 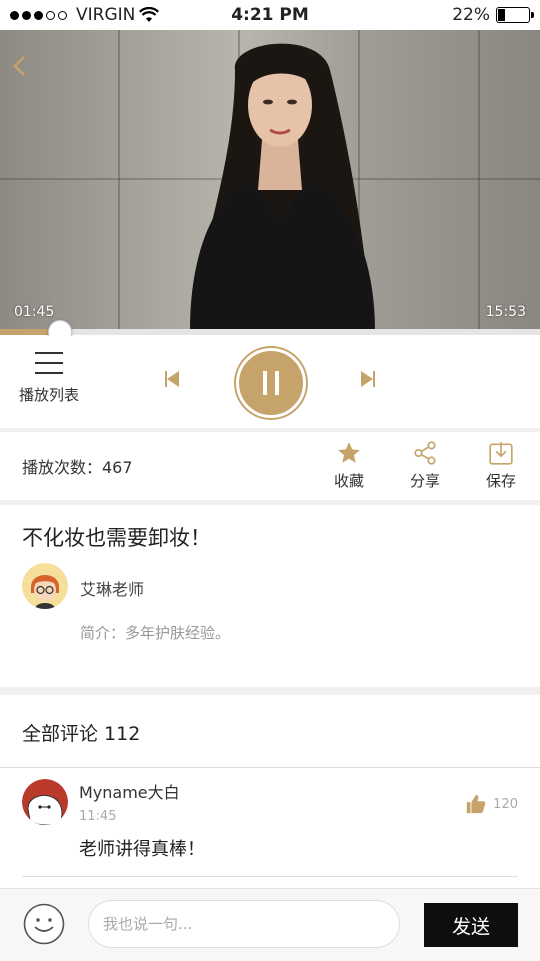 What do you see at coordinates (270, 876) in the screenshot?
I see `comment-divider` at bounding box center [270, 876].